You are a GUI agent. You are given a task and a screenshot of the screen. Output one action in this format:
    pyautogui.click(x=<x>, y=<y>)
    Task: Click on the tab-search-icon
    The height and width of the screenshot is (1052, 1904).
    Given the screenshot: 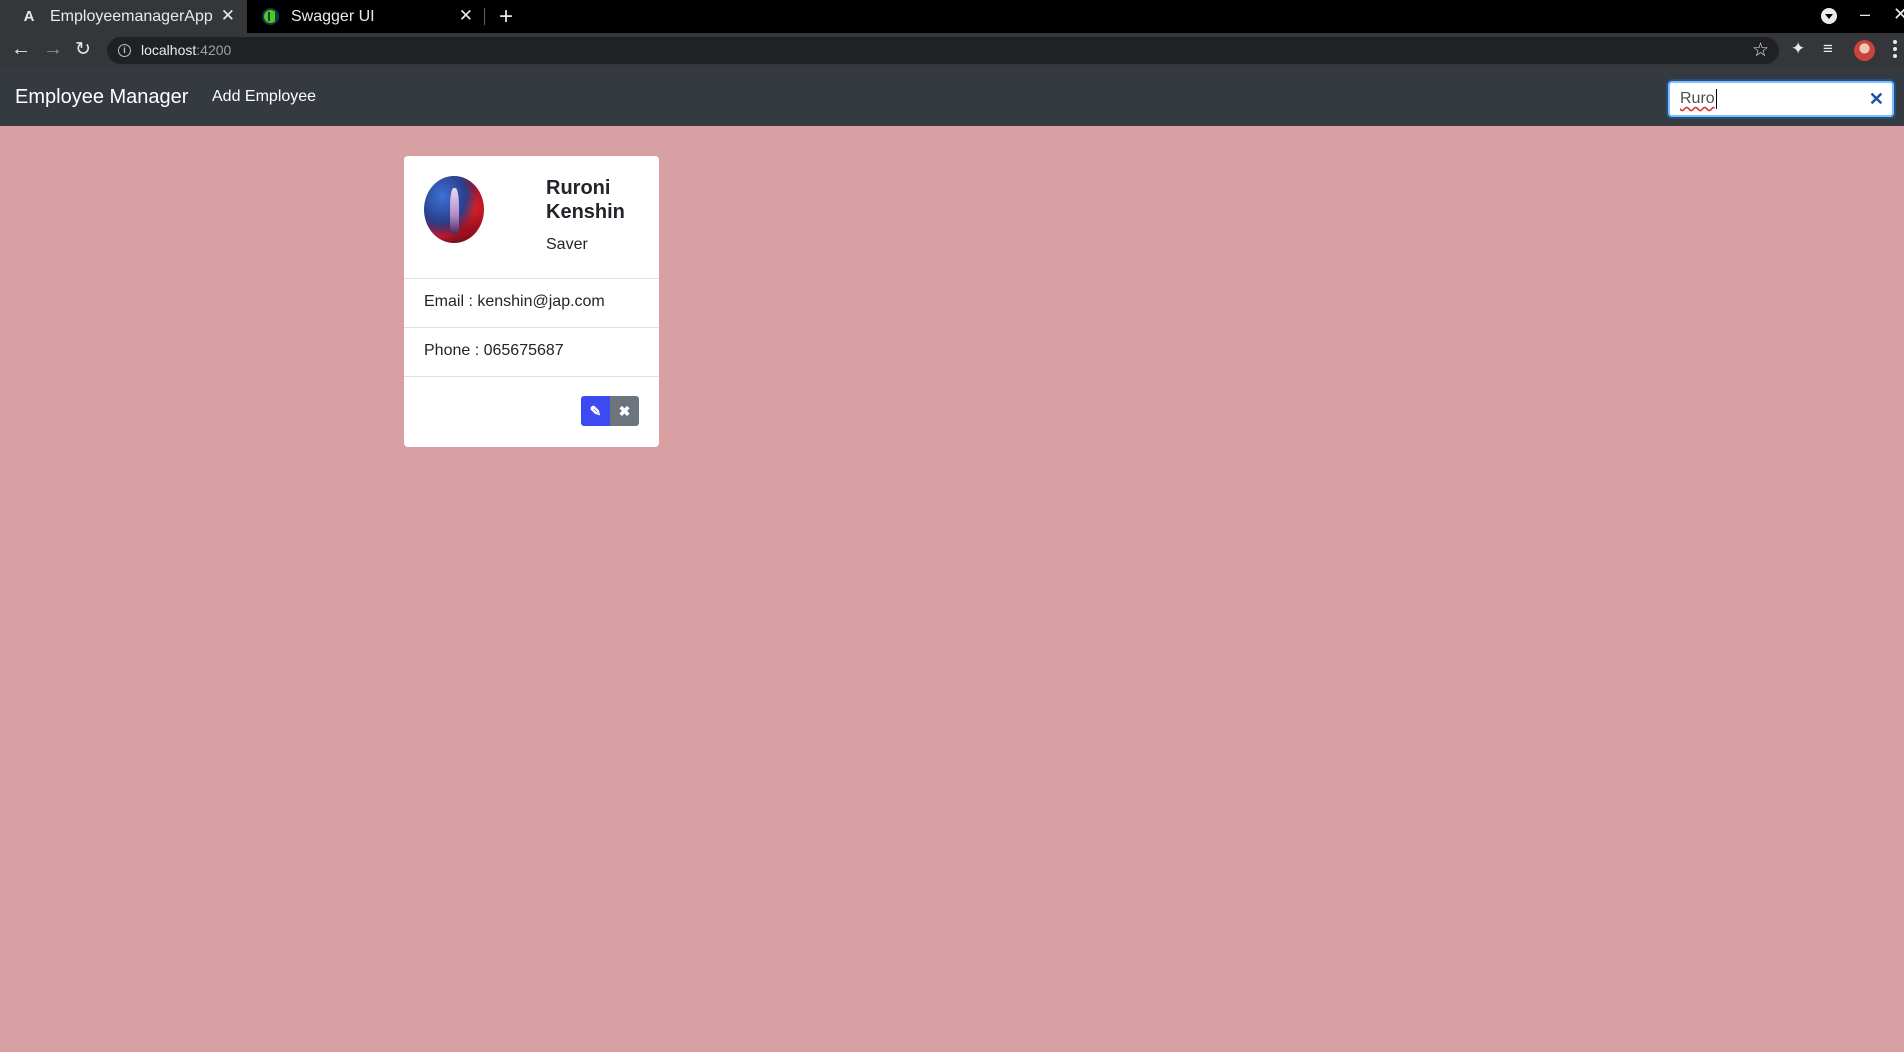 What is the action you would take?
    pyautogui.click(x=1829, y=16)
    